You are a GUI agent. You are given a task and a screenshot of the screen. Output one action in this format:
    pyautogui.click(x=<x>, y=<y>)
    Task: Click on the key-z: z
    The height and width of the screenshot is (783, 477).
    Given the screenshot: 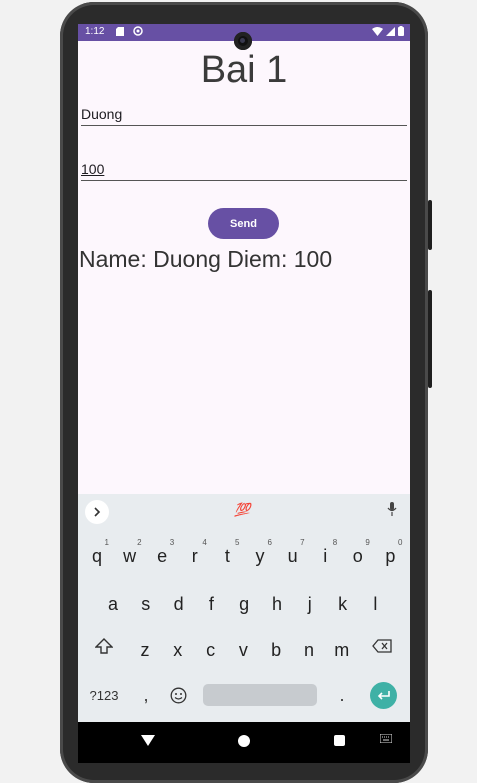 What is the action you would take?
    pyautogui.click(x=145, y=650)
    